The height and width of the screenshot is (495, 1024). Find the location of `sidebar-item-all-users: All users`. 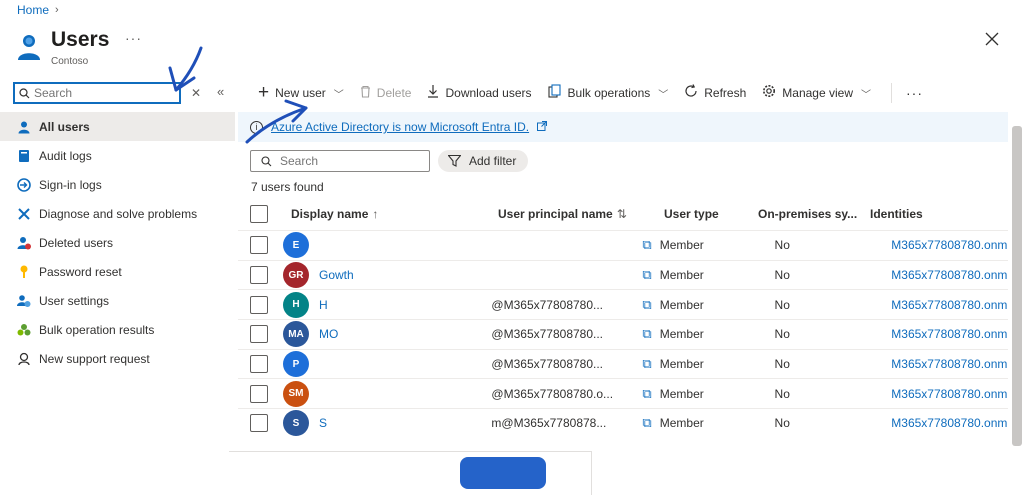

sidebar-item-all-users: All users is located at coordinates (117, 126).